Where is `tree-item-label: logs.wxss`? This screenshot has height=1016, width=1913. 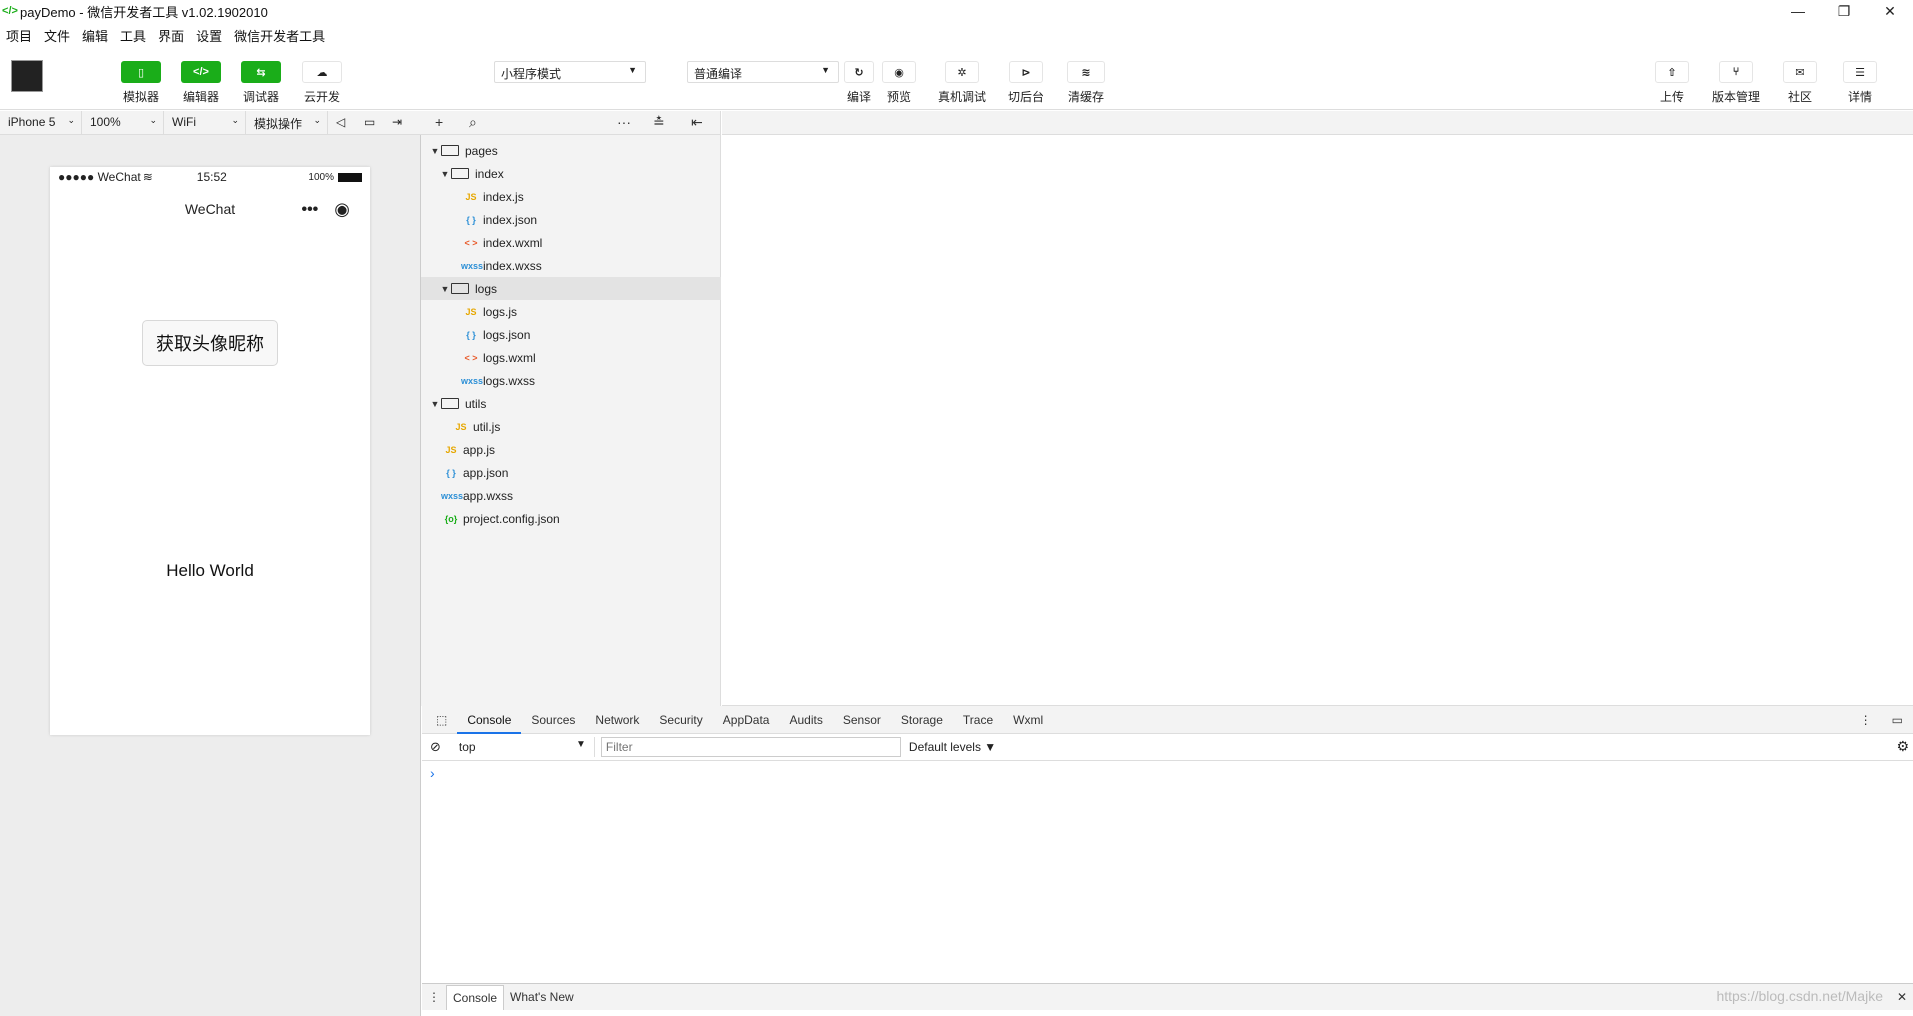 tree-item-label: logs.wxss is located at coordinates (509, 380).